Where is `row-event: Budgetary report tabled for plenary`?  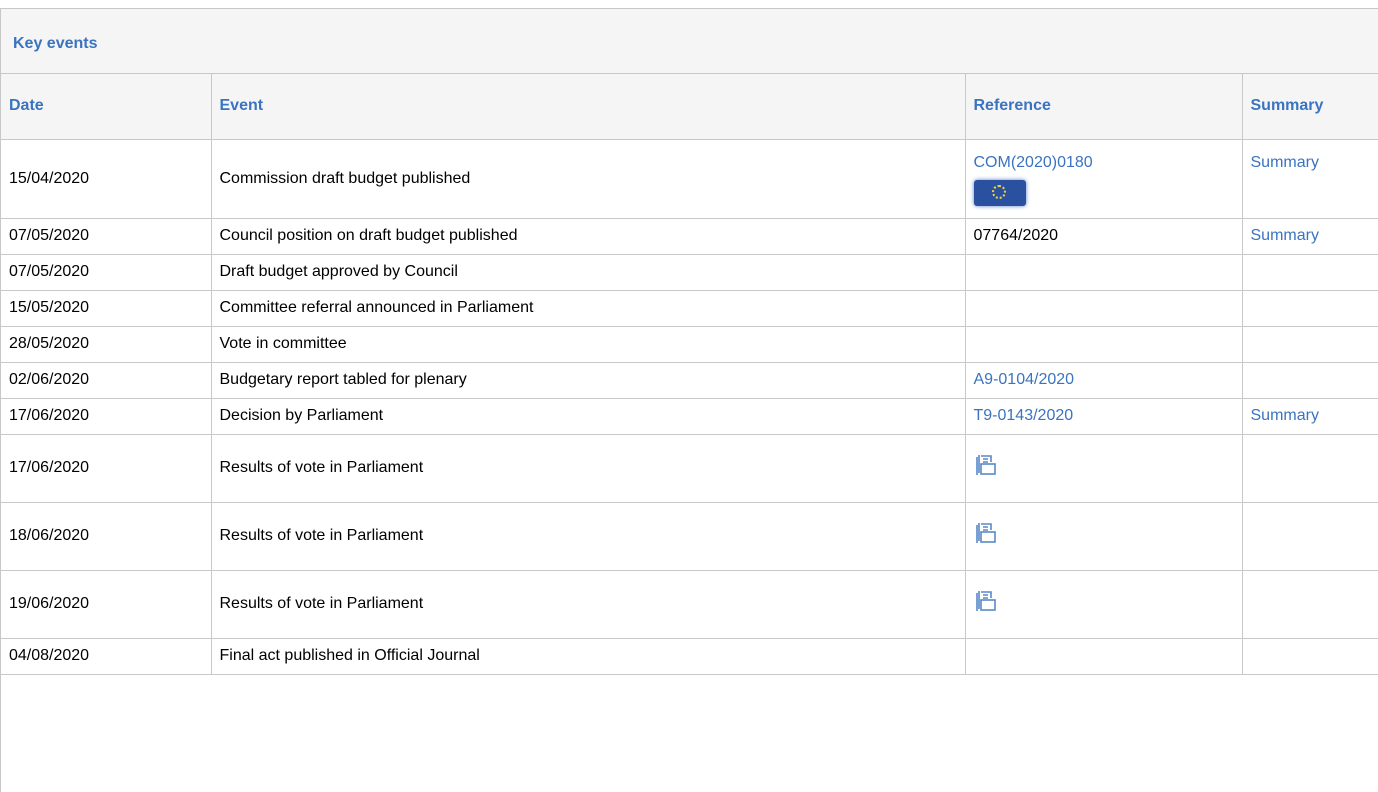
row-event: Budgetary report tabled for plenary is located at coordinates (588, 380).